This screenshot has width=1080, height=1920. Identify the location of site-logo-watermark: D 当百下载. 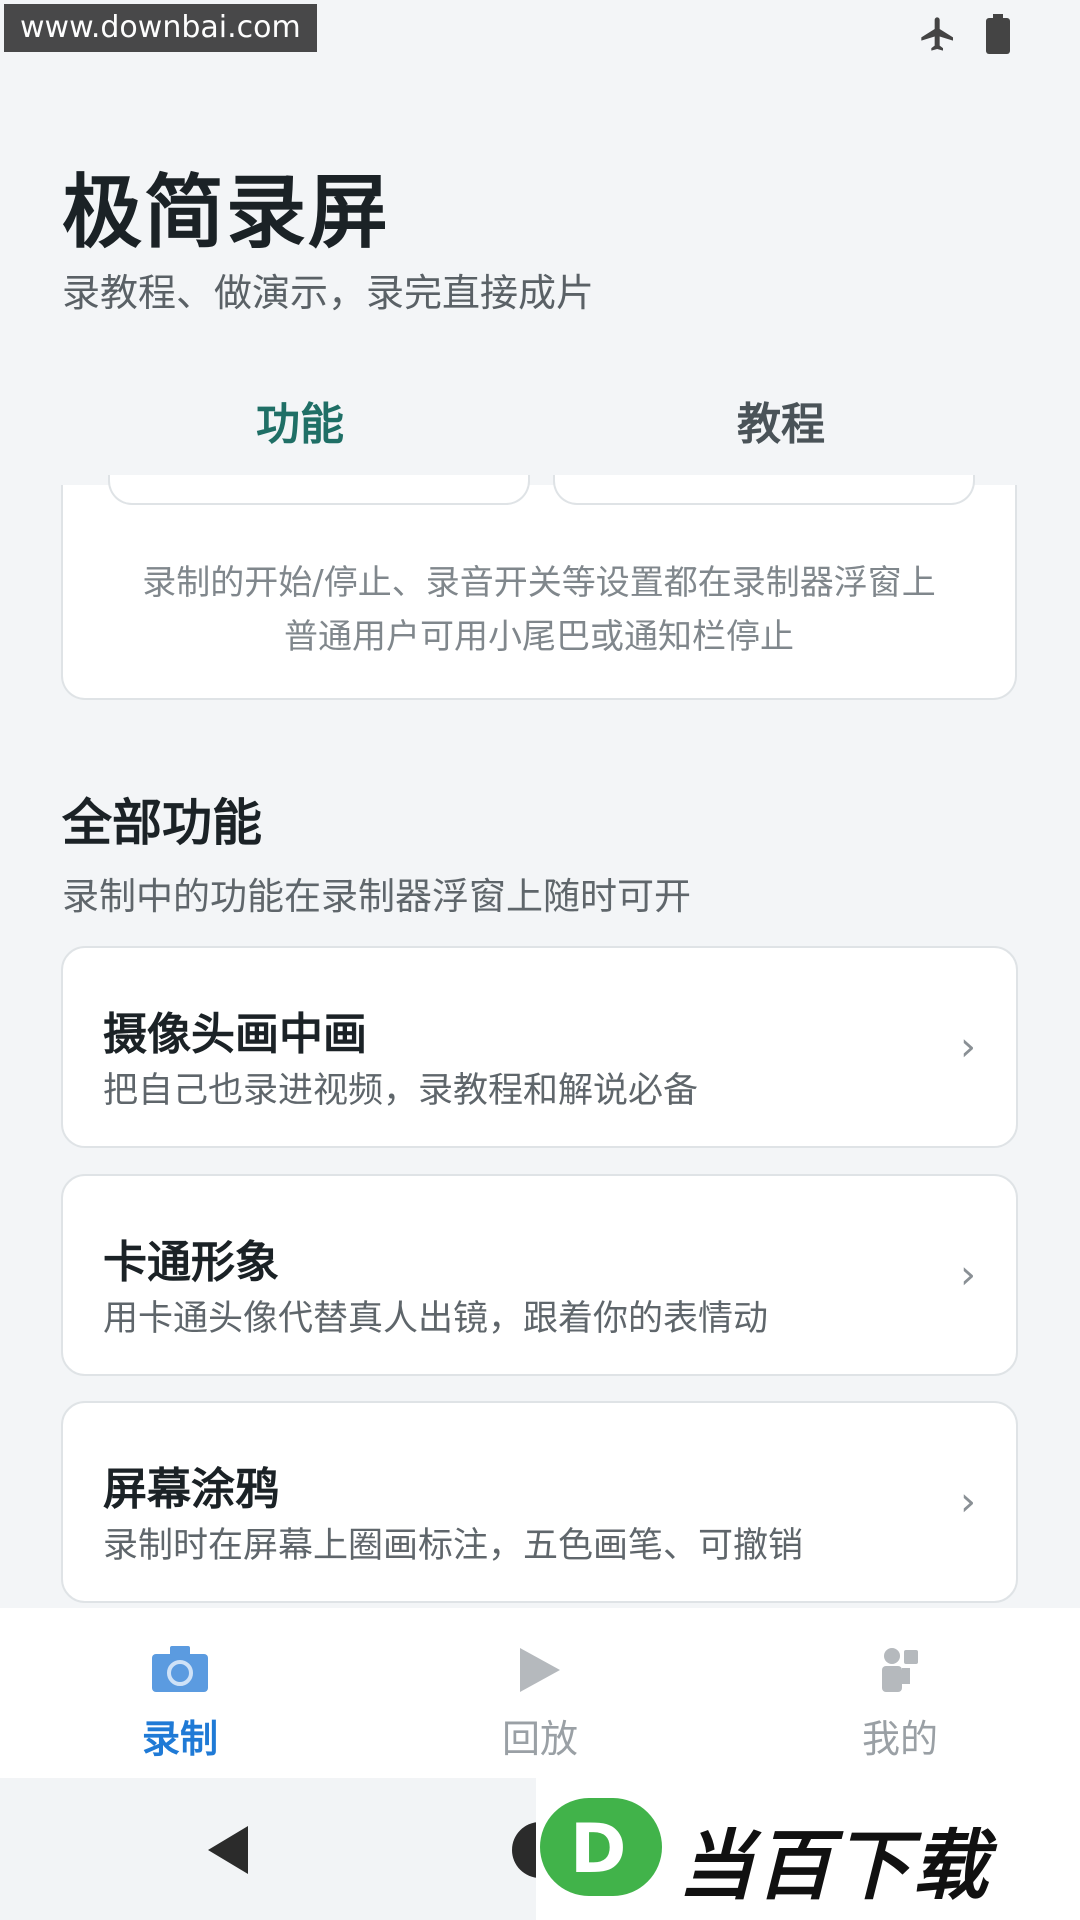
(808, 1849).